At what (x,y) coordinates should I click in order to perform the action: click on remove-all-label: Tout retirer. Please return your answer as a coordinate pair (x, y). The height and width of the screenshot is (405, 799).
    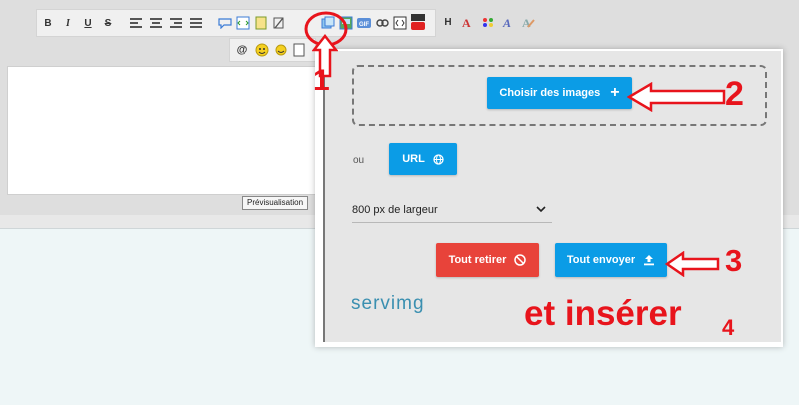
    Looking at the image, I should click on (477, 260).